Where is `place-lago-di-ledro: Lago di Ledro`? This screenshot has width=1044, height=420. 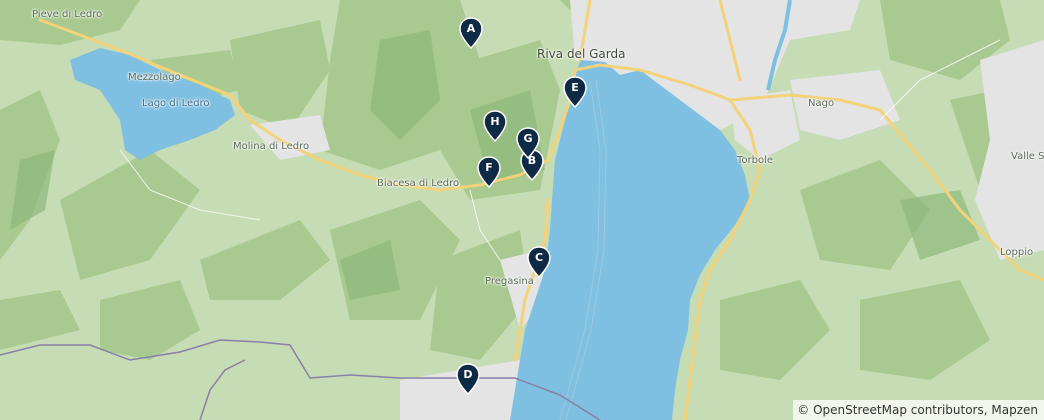
place-lago-di-ledro: Lago di Ledro is located at coordinates (176, 103).